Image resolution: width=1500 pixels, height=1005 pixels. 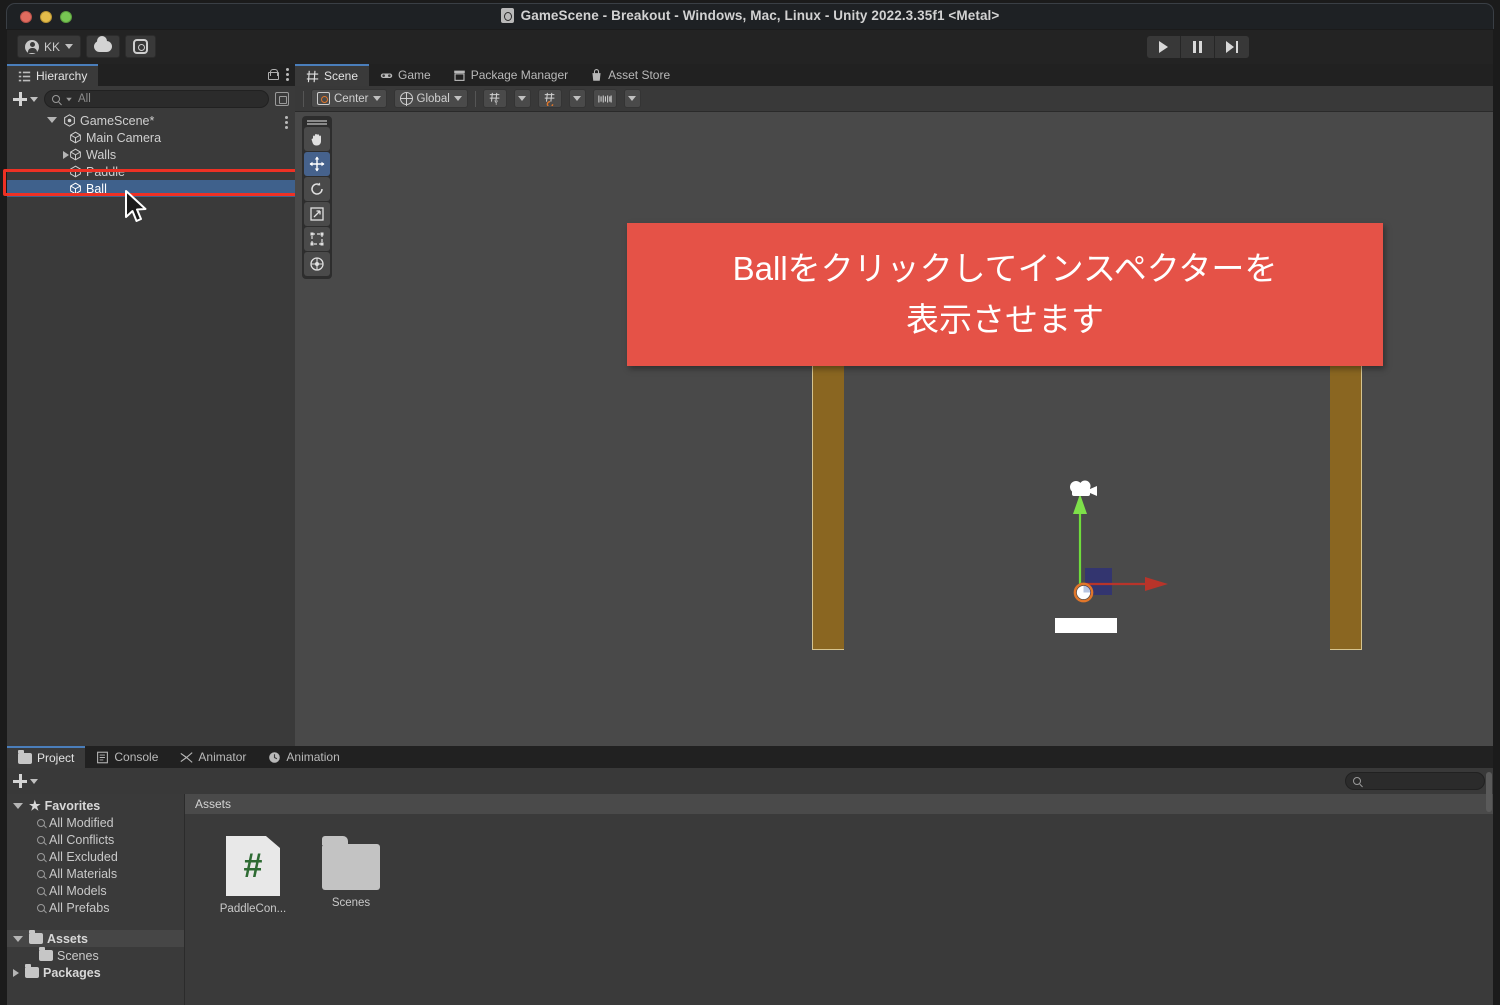 What do you see at coordinates (151, 154) in the screenshot?
I see `hierarchy-item-walls: Walls` at bounding box center [151, 154].